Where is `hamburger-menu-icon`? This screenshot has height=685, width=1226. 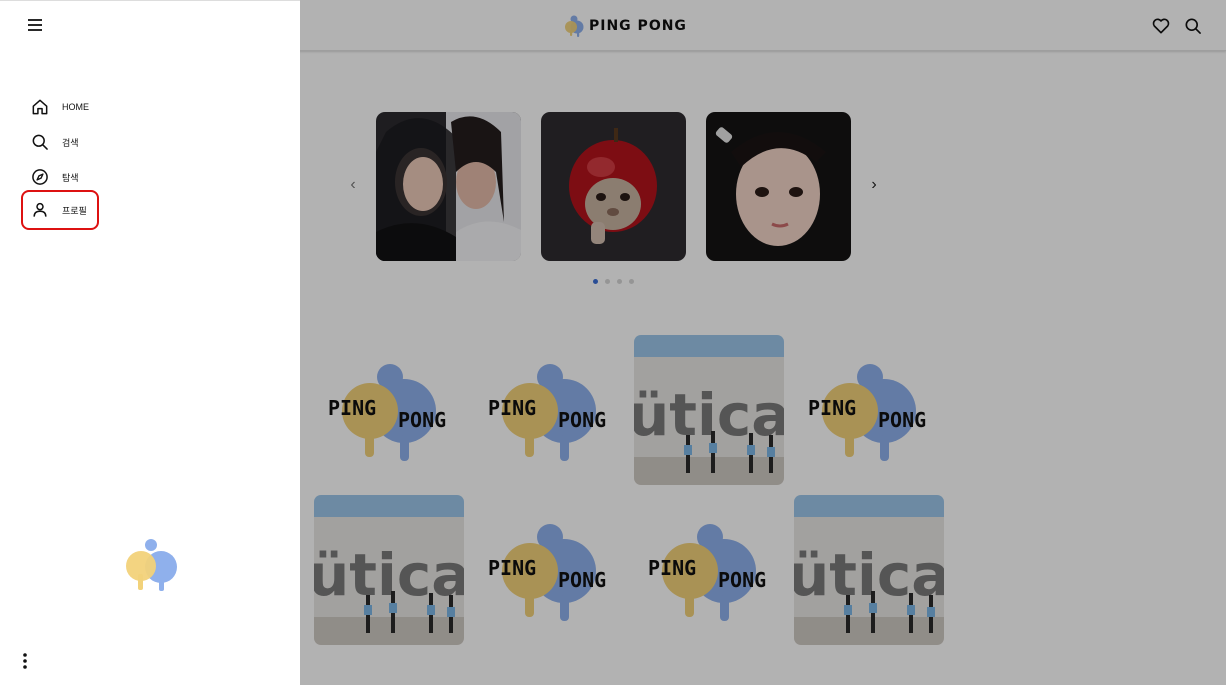 hamburger-menu-icon is located at coordinates (35, 25).